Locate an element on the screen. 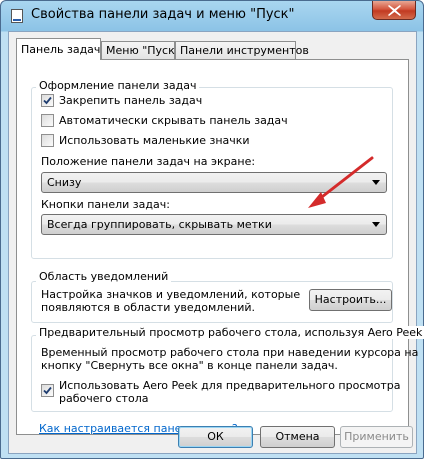  tab-label: Панели инструментов is located at coordinates (244, 50).